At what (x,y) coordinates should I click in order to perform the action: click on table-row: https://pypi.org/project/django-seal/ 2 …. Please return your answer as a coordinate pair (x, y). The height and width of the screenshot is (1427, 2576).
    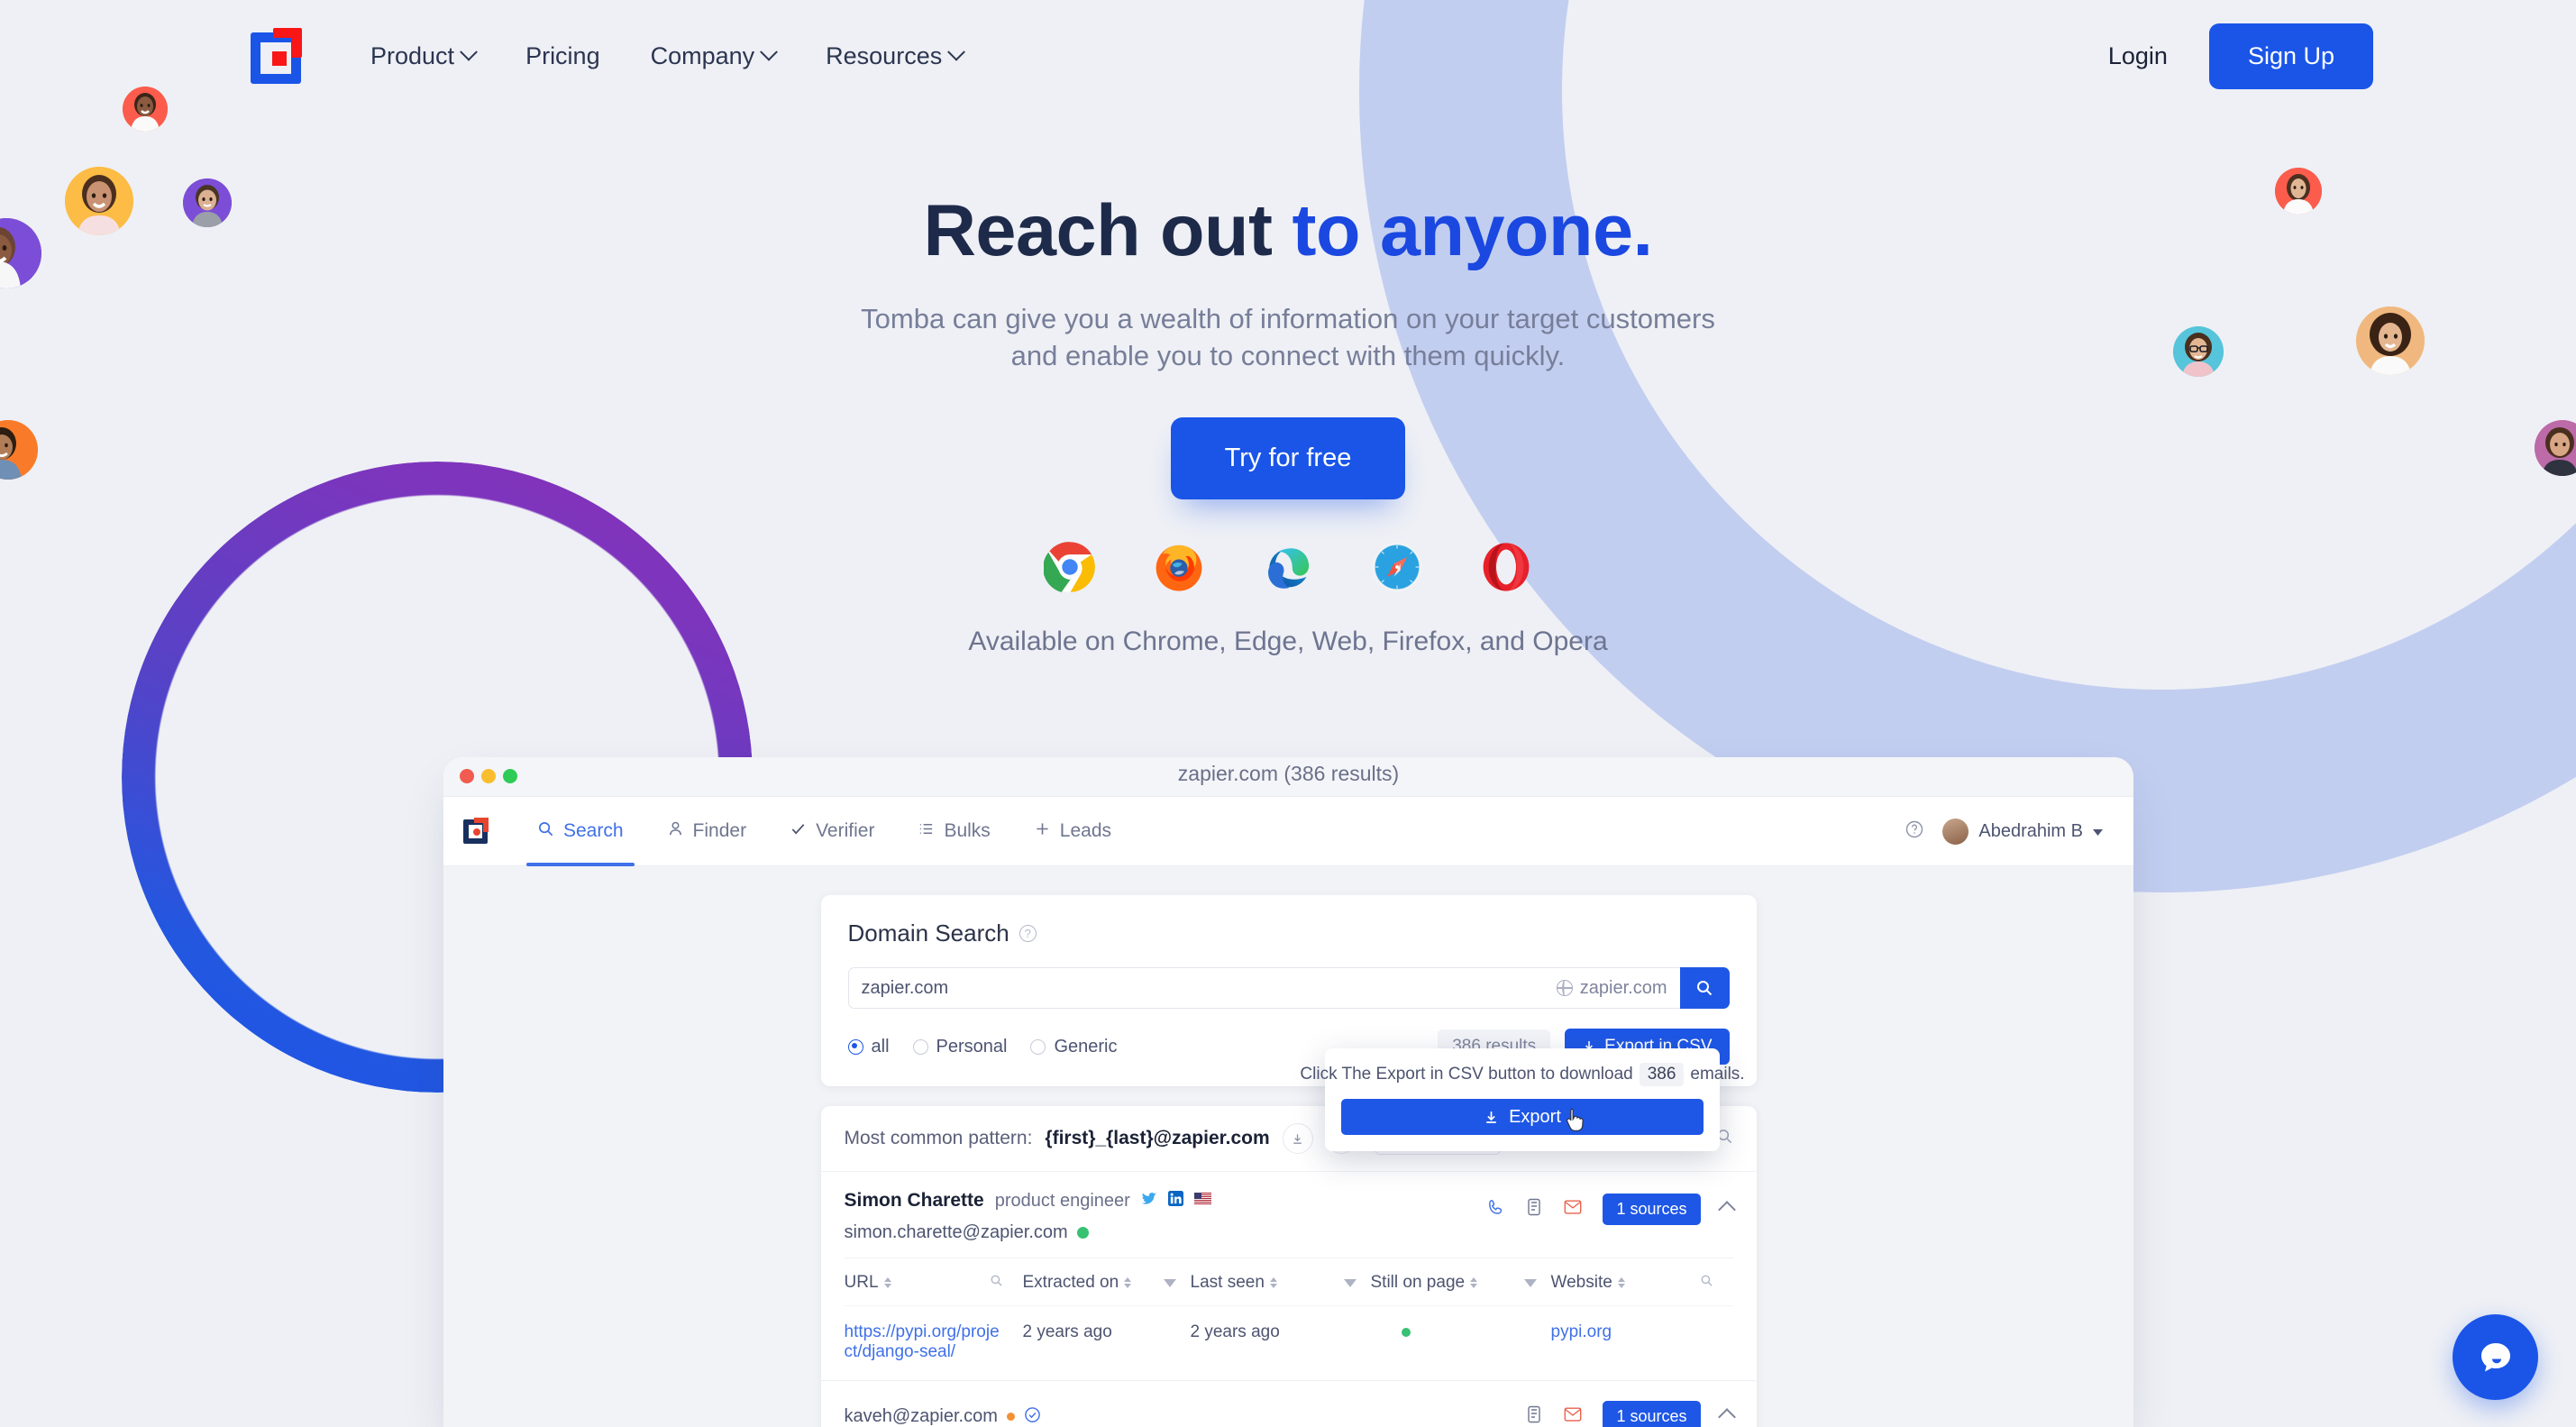
    Looking at the image, I should click on (1288, 1342).